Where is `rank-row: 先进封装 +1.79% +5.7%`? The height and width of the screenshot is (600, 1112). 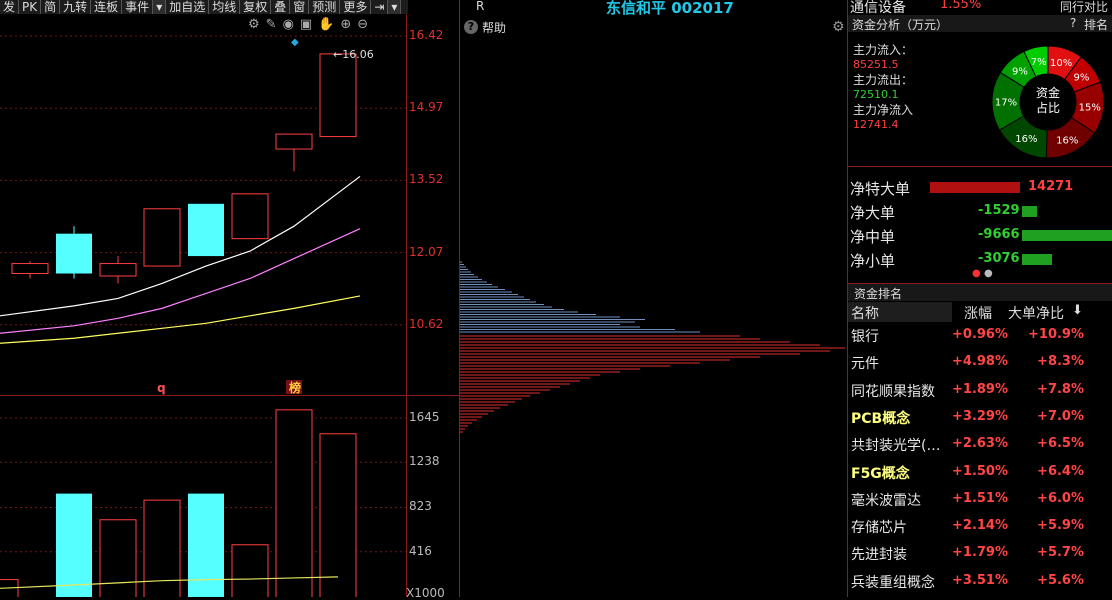 rank-row: 先进封装 +1.79% +5.7% is located at coordinates (980, 553).